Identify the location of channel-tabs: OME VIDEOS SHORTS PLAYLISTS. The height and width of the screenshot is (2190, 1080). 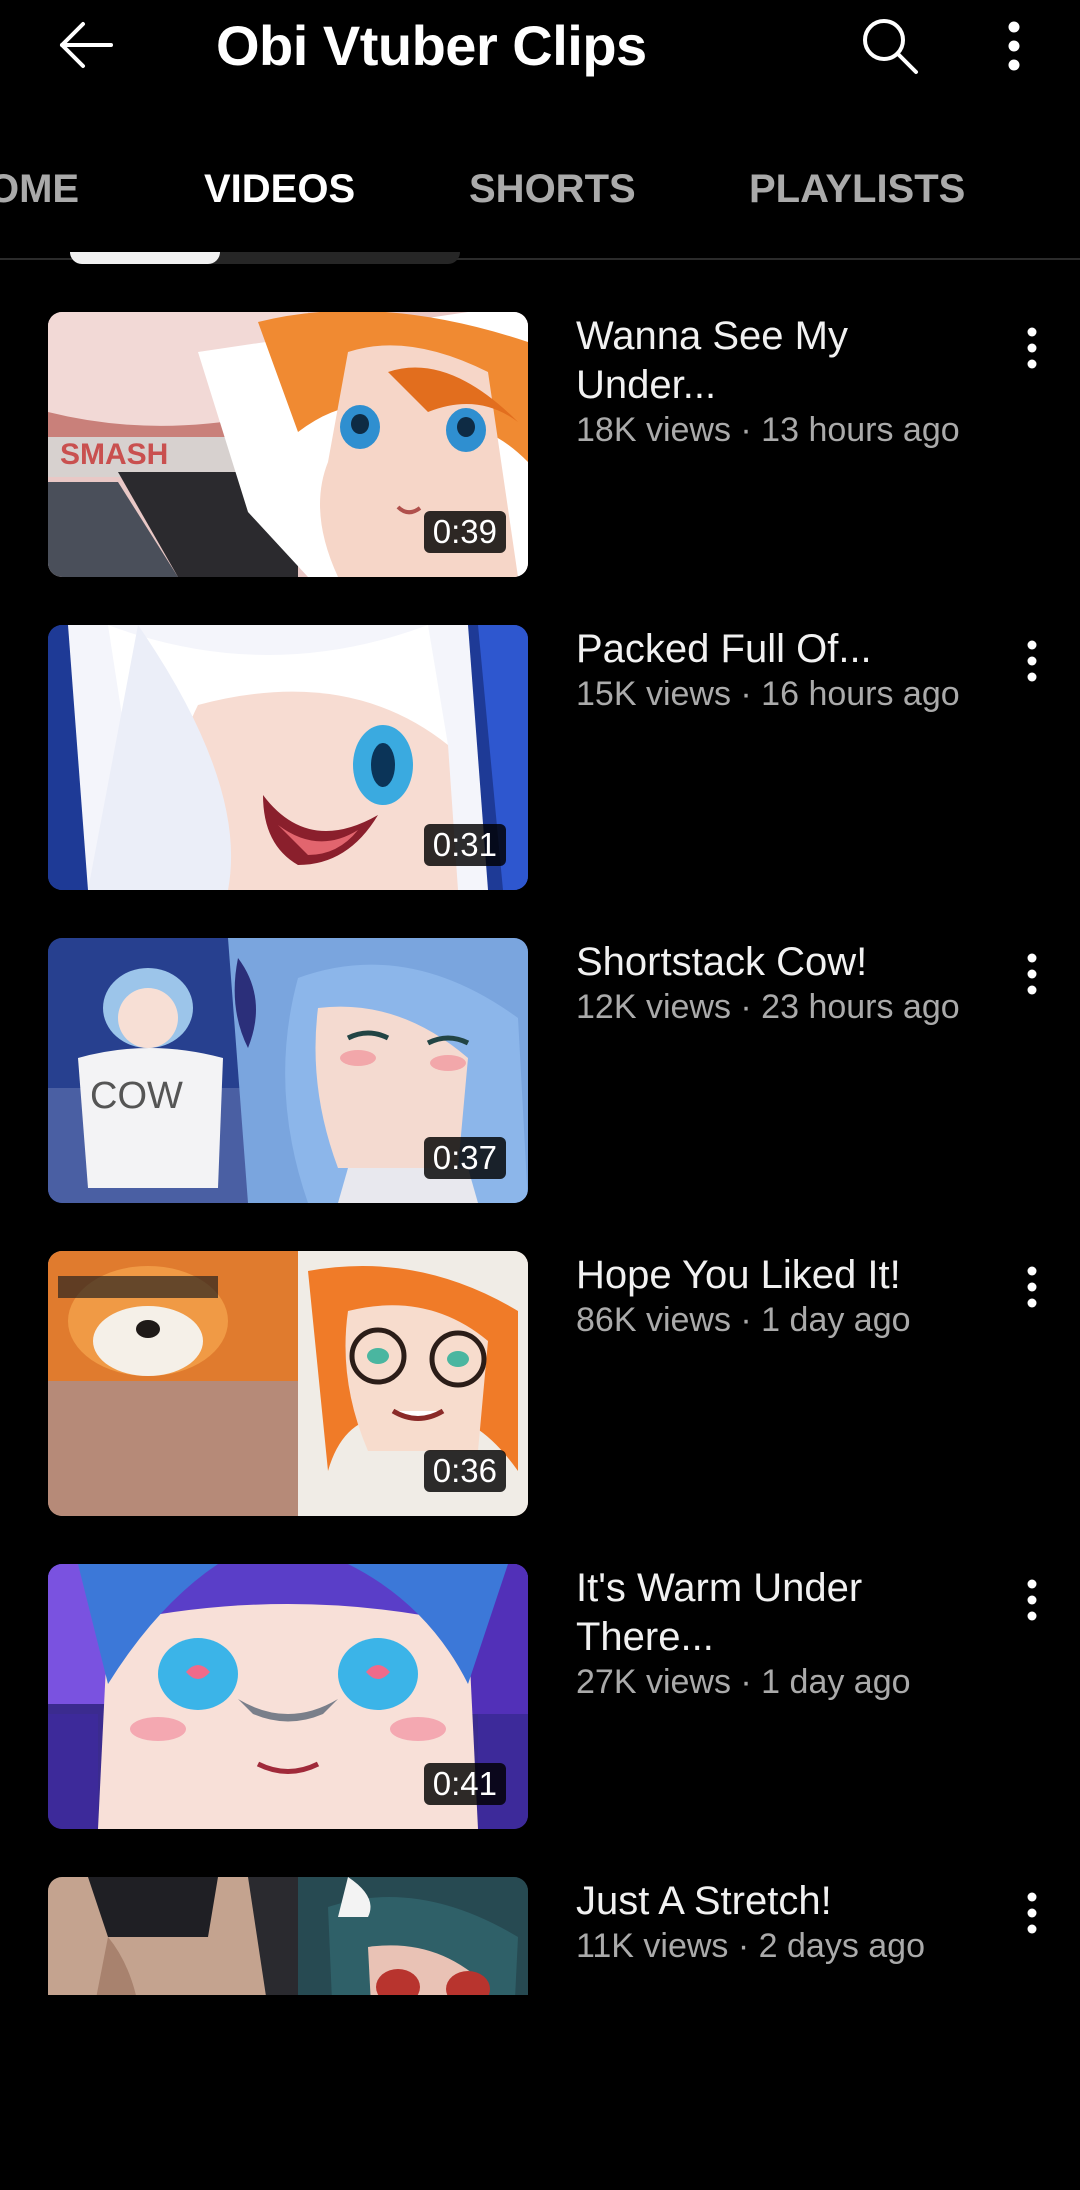
(540, 190).